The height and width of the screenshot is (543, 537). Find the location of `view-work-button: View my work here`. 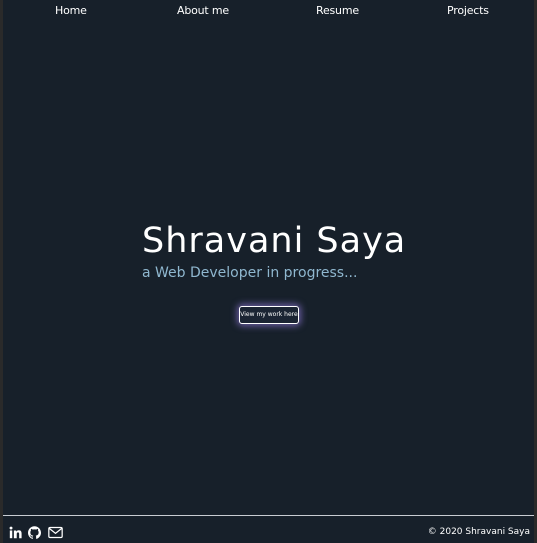

view-work-button: View my work here is located at coordinates (269, 315).